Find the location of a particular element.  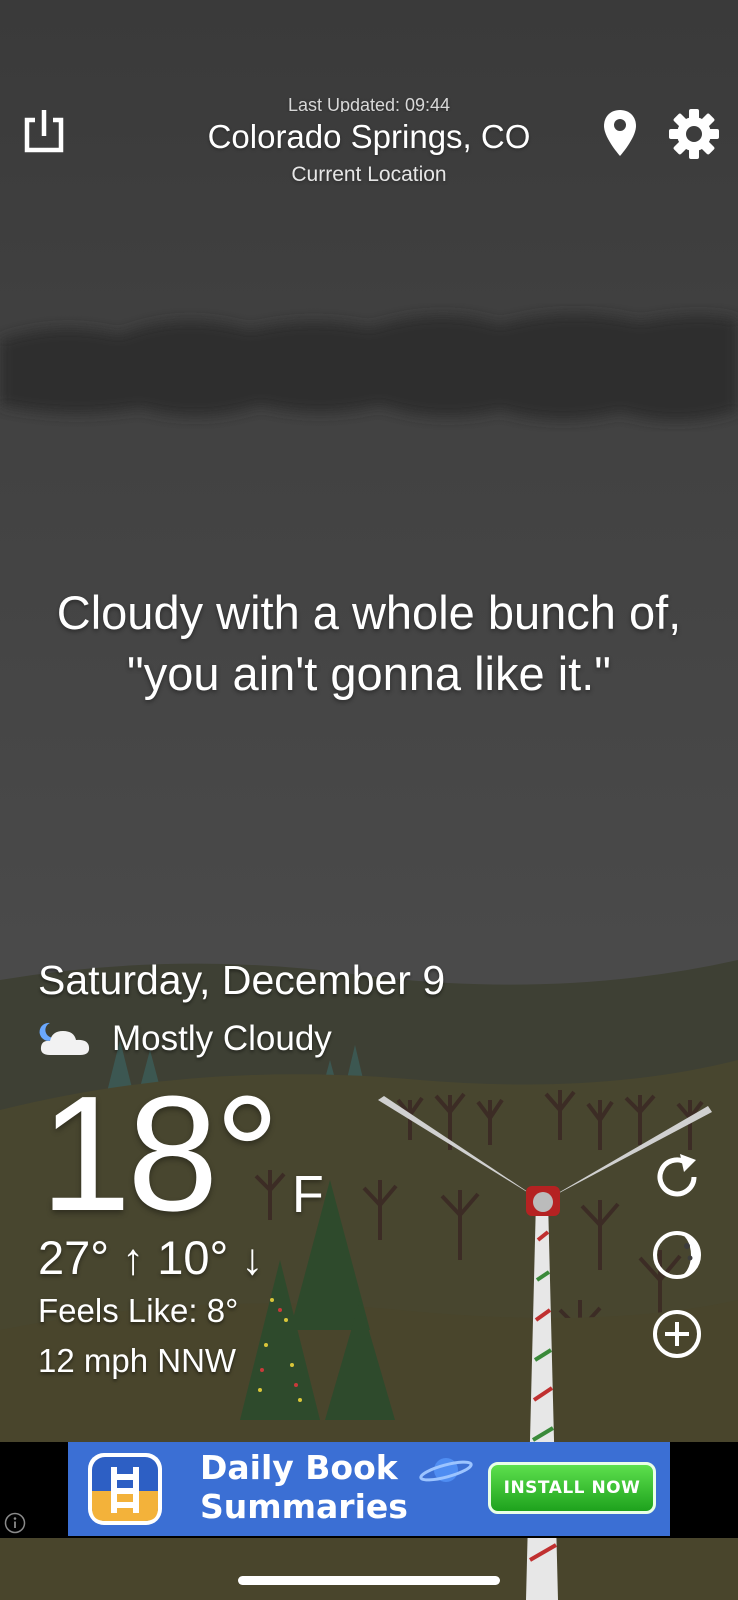

gear-icon is located at coordinates (694, 134).